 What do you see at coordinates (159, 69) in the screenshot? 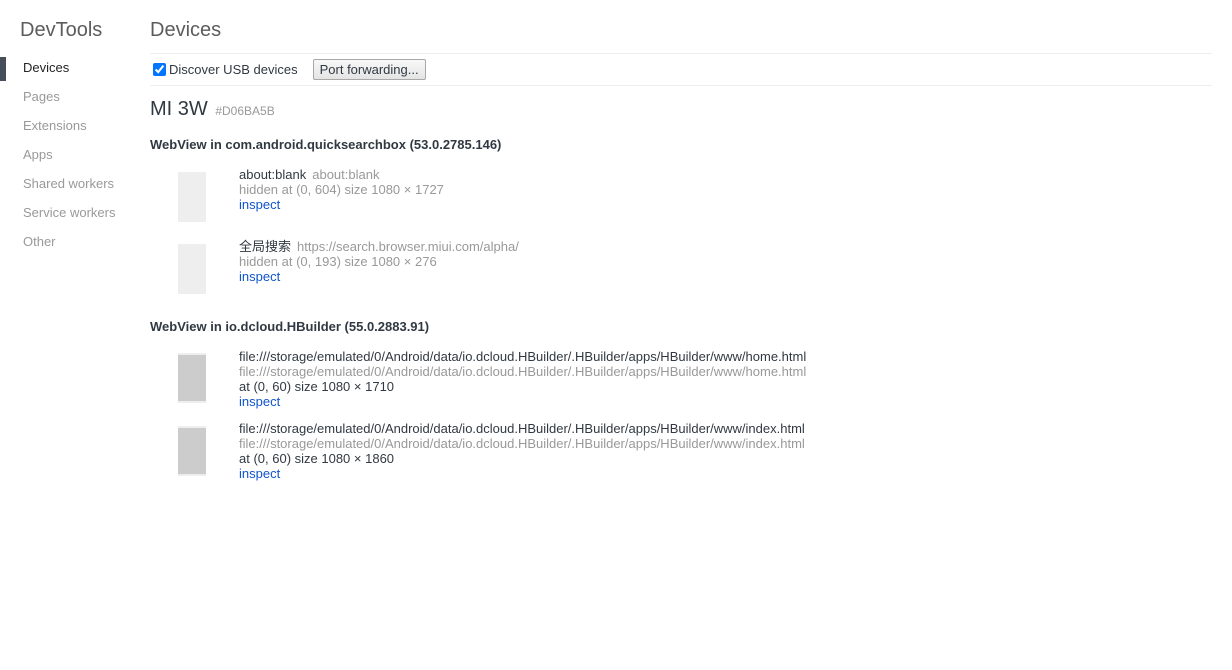
I see `discover-usb-checkbox` at bounding box center [159, 69].